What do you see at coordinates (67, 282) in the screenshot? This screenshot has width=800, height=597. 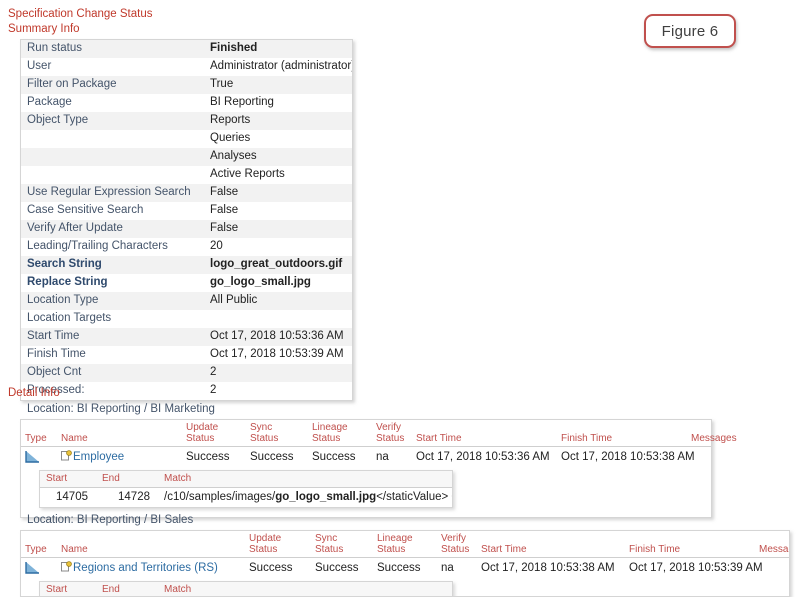 I see `summary-row-label: Replace String` at bounding box center [67, 282].